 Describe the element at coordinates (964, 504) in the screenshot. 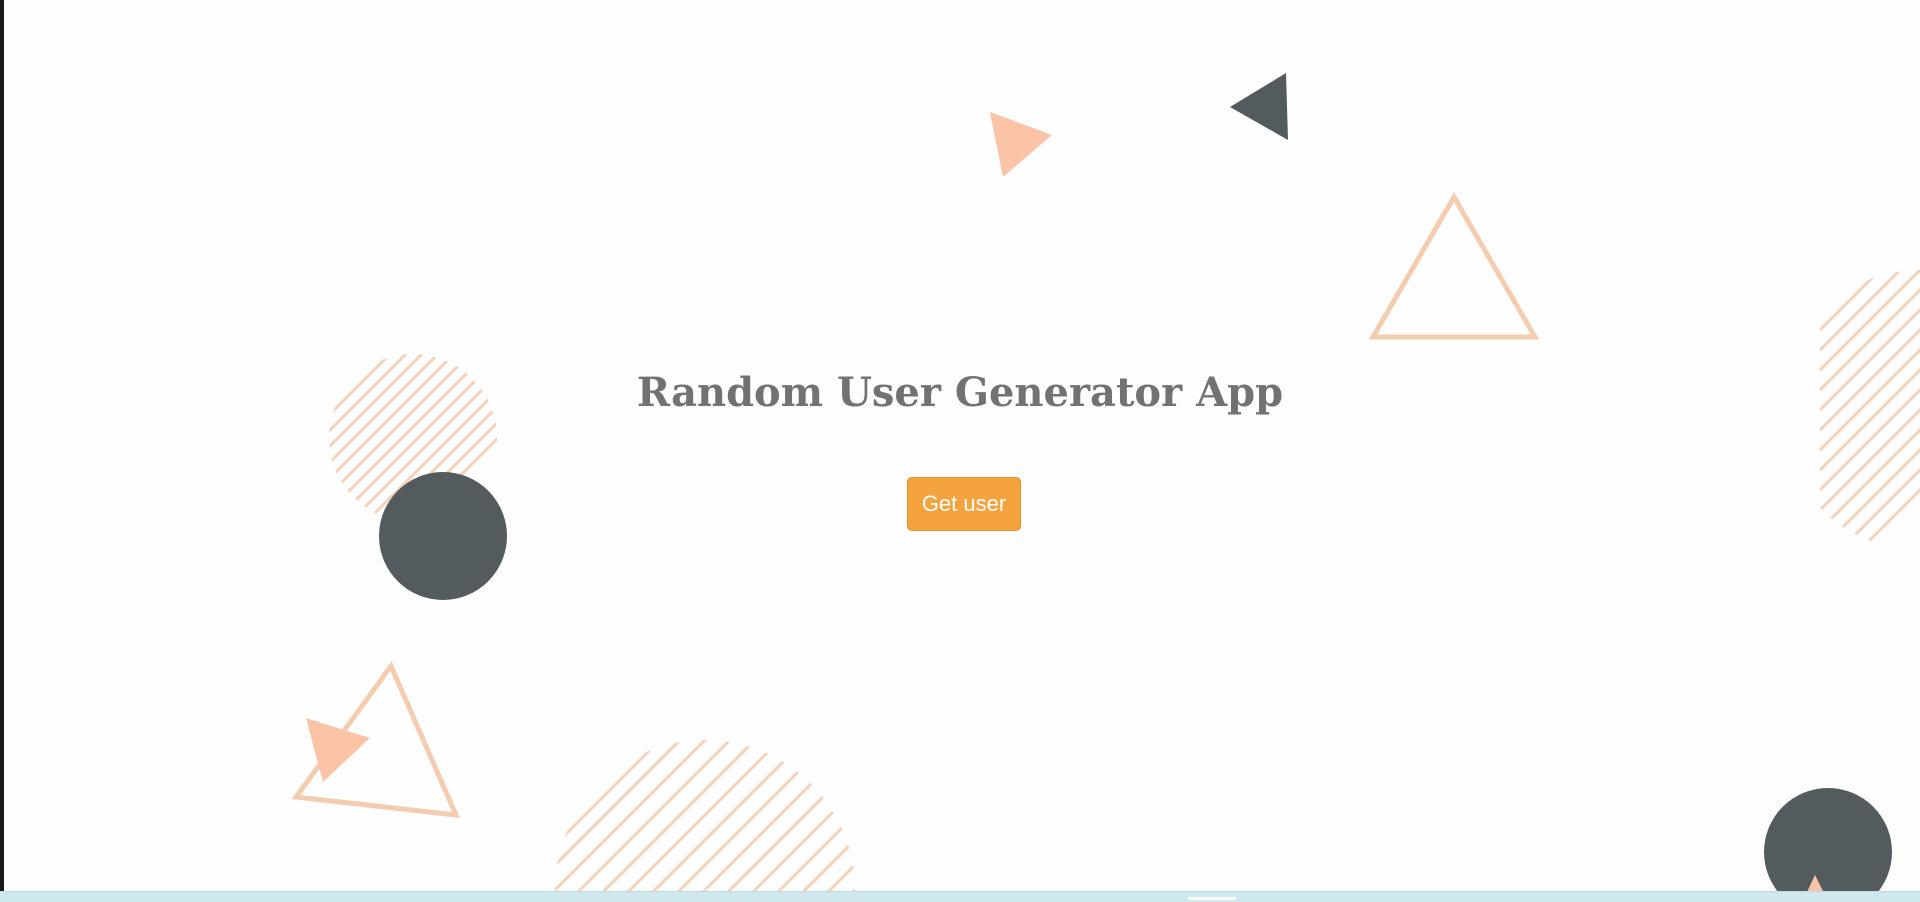

I see `get-user-button: Get user` at that location.